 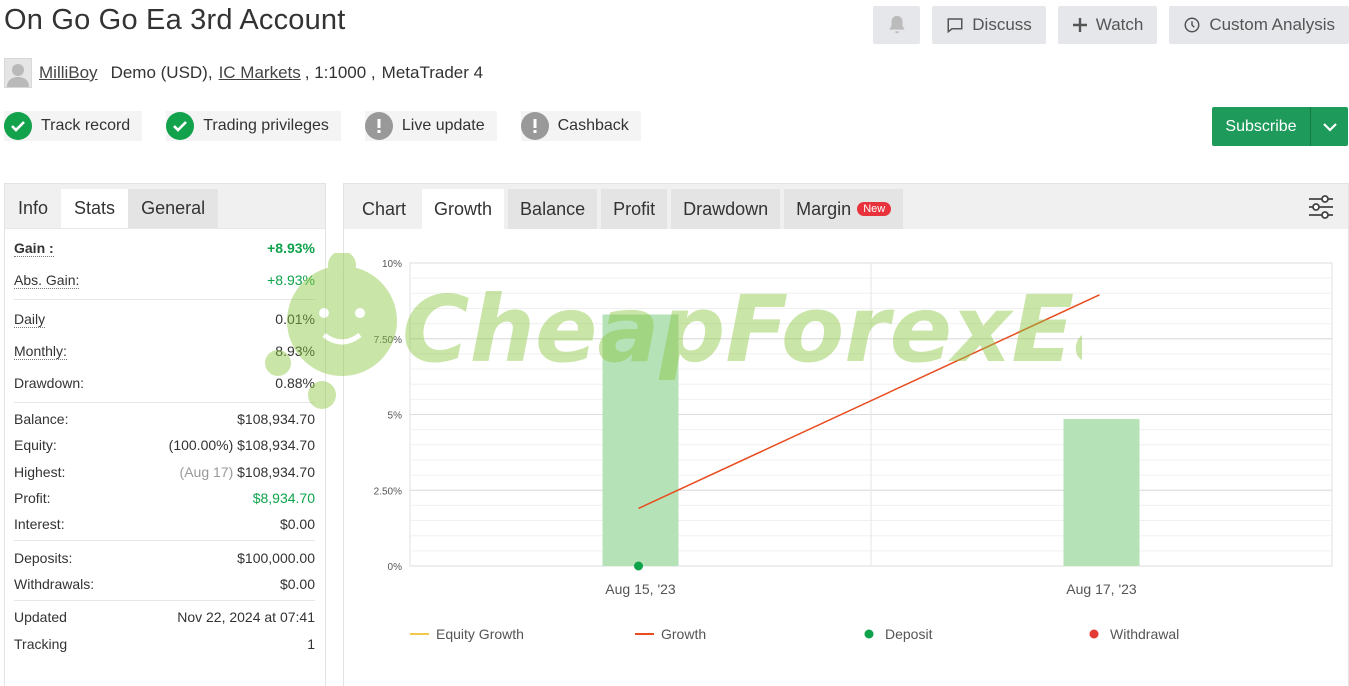 I want to click on tracking-value: 1, so click(x=311, y=643).